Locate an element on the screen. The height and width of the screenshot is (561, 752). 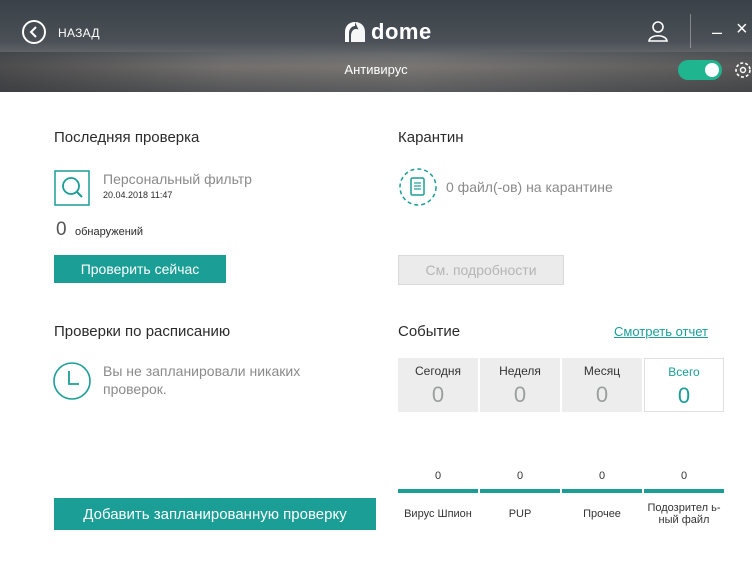
tab-today: Сегодня 0 is located at coordinates (438, 385).